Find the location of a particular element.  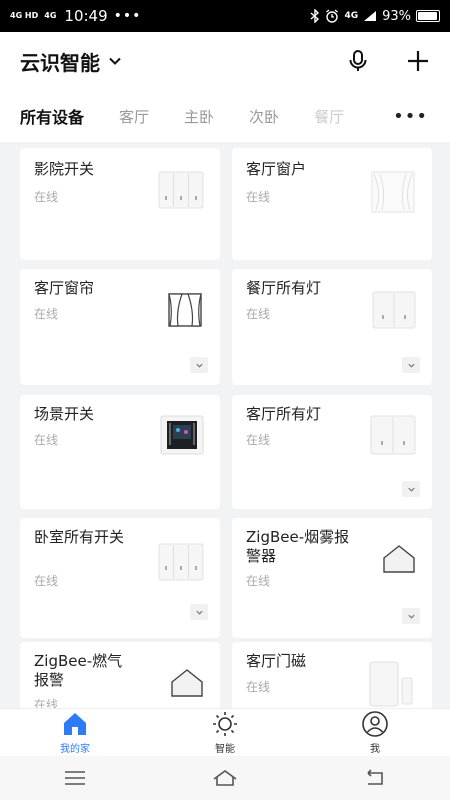

battery-percent: 93% is located at coordinates (396, 16).